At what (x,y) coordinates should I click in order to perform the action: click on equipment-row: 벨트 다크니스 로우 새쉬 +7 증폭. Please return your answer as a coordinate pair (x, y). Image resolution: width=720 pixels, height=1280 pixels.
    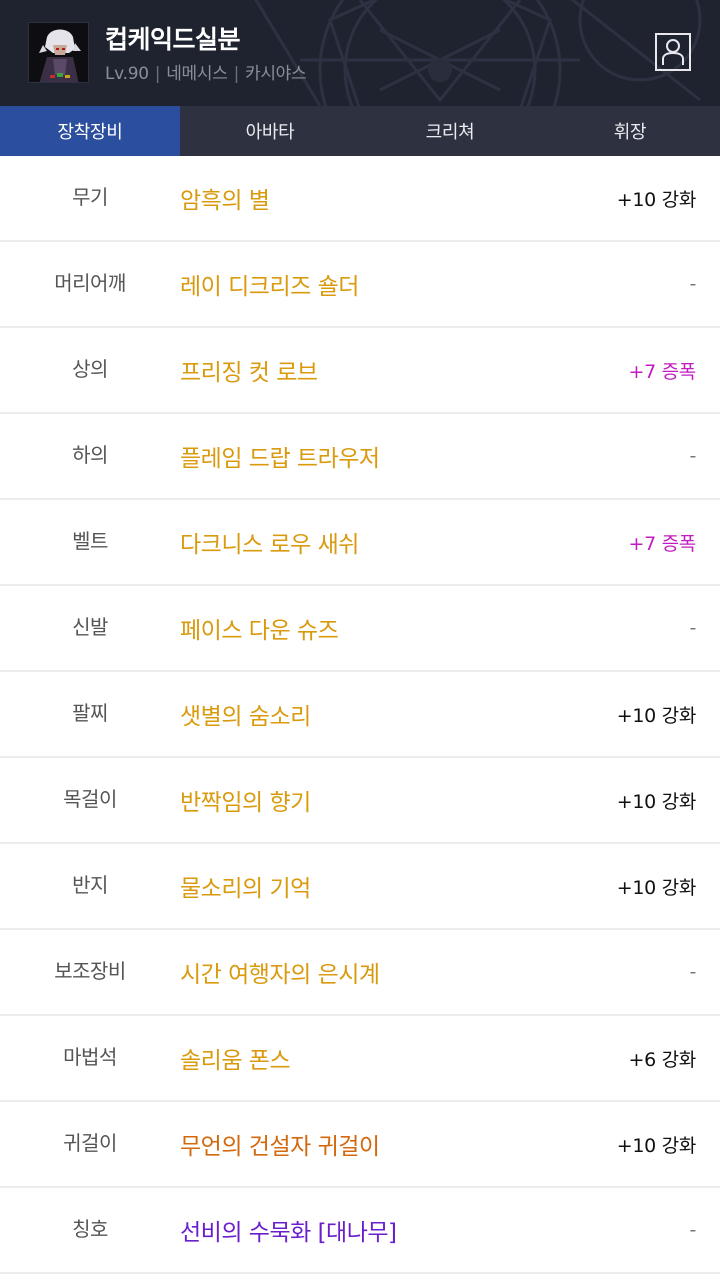
    Looking at the image, I should click on (360, 543).